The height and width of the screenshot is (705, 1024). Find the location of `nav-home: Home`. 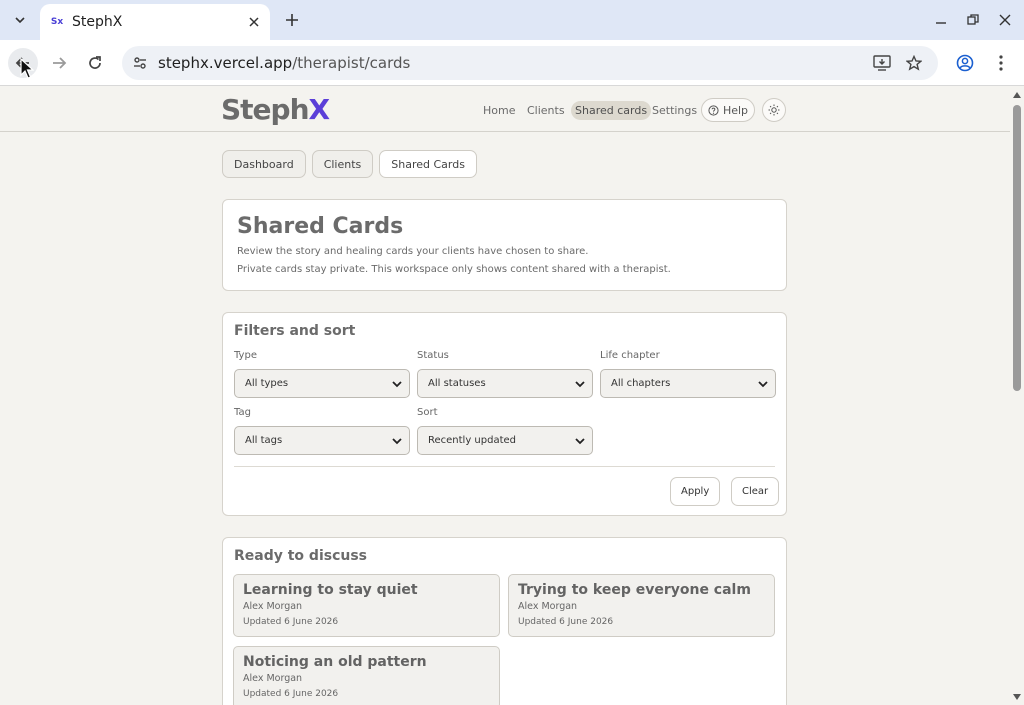

nav-home: Home is located at coordinates (499, 110).